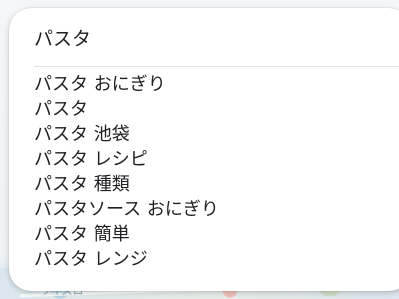 This screenshot has height=299, width=399. I want to click on suggestion-item: パスタ 簡単, so click(204, 234).